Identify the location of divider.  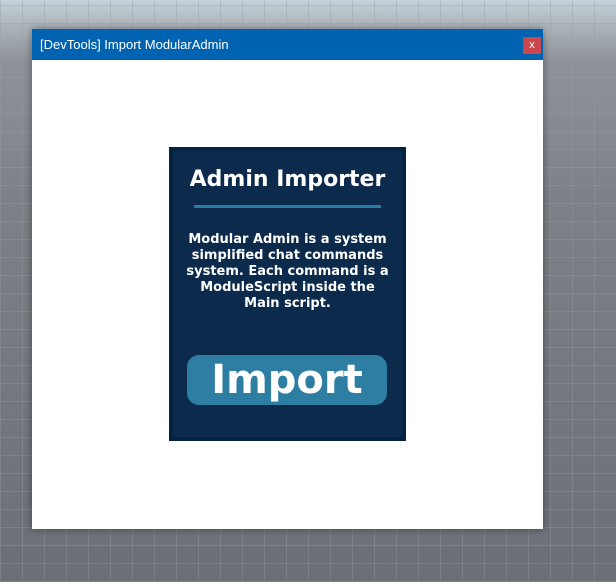
(287, 206).